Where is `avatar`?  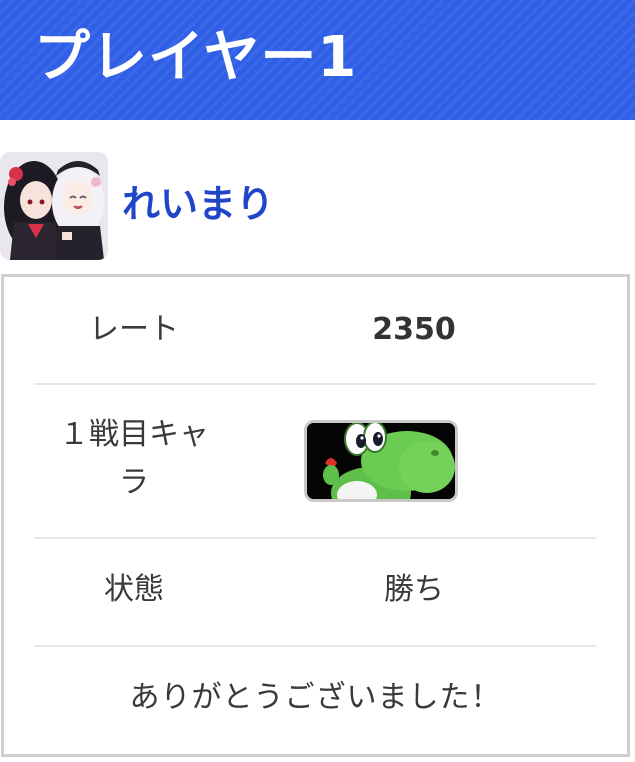
avatar is located at coordinates (54, 206).